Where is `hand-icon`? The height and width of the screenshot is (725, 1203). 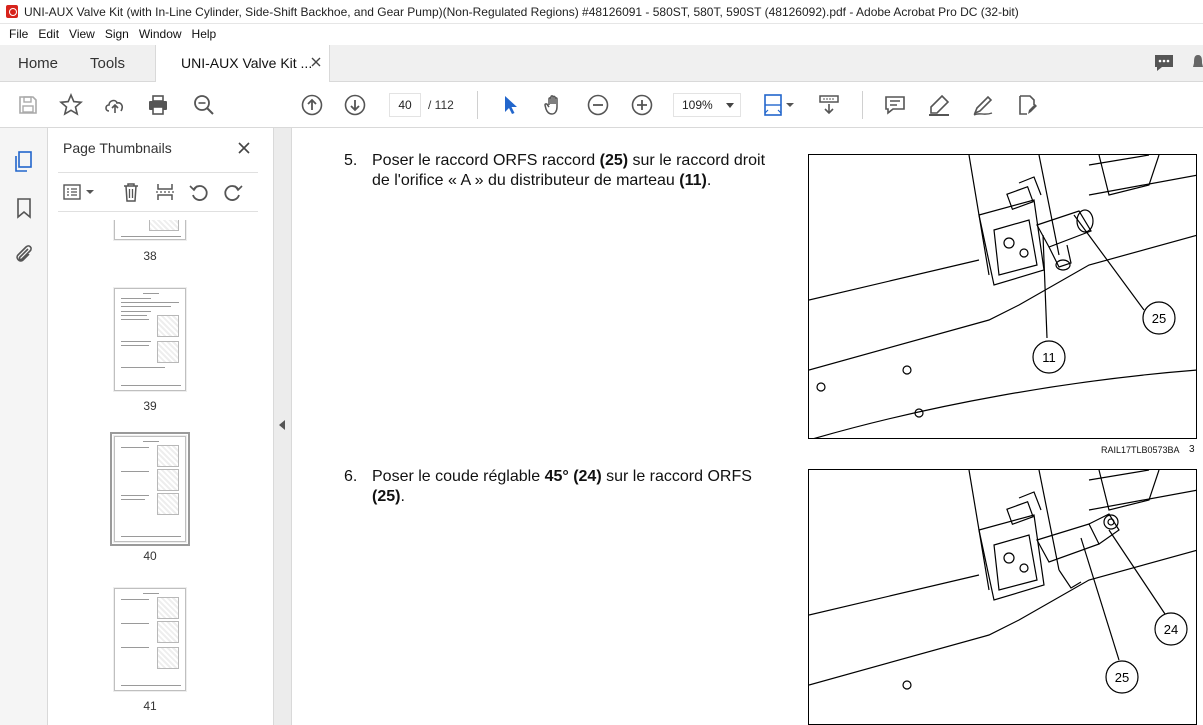
hand-icon is located at coordinates (554, 105).